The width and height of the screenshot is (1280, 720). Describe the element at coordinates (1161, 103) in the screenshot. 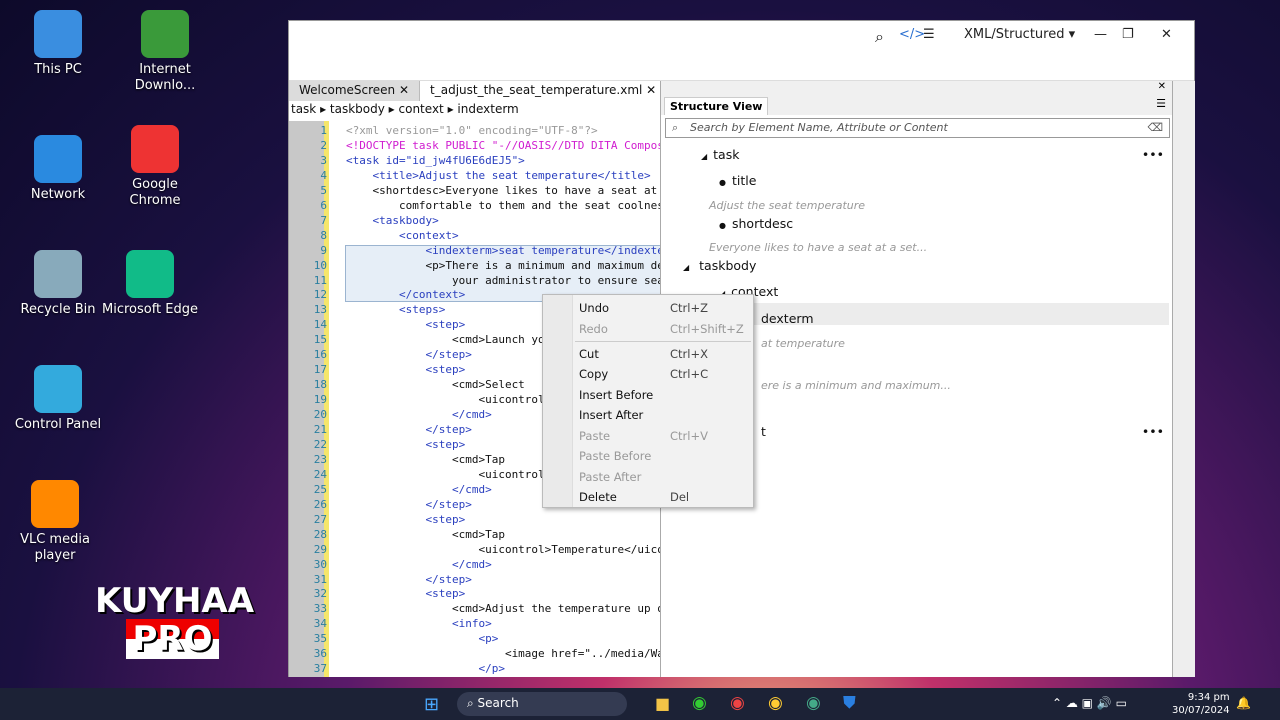

I see `panel-menu-icon: ☰` at that location.